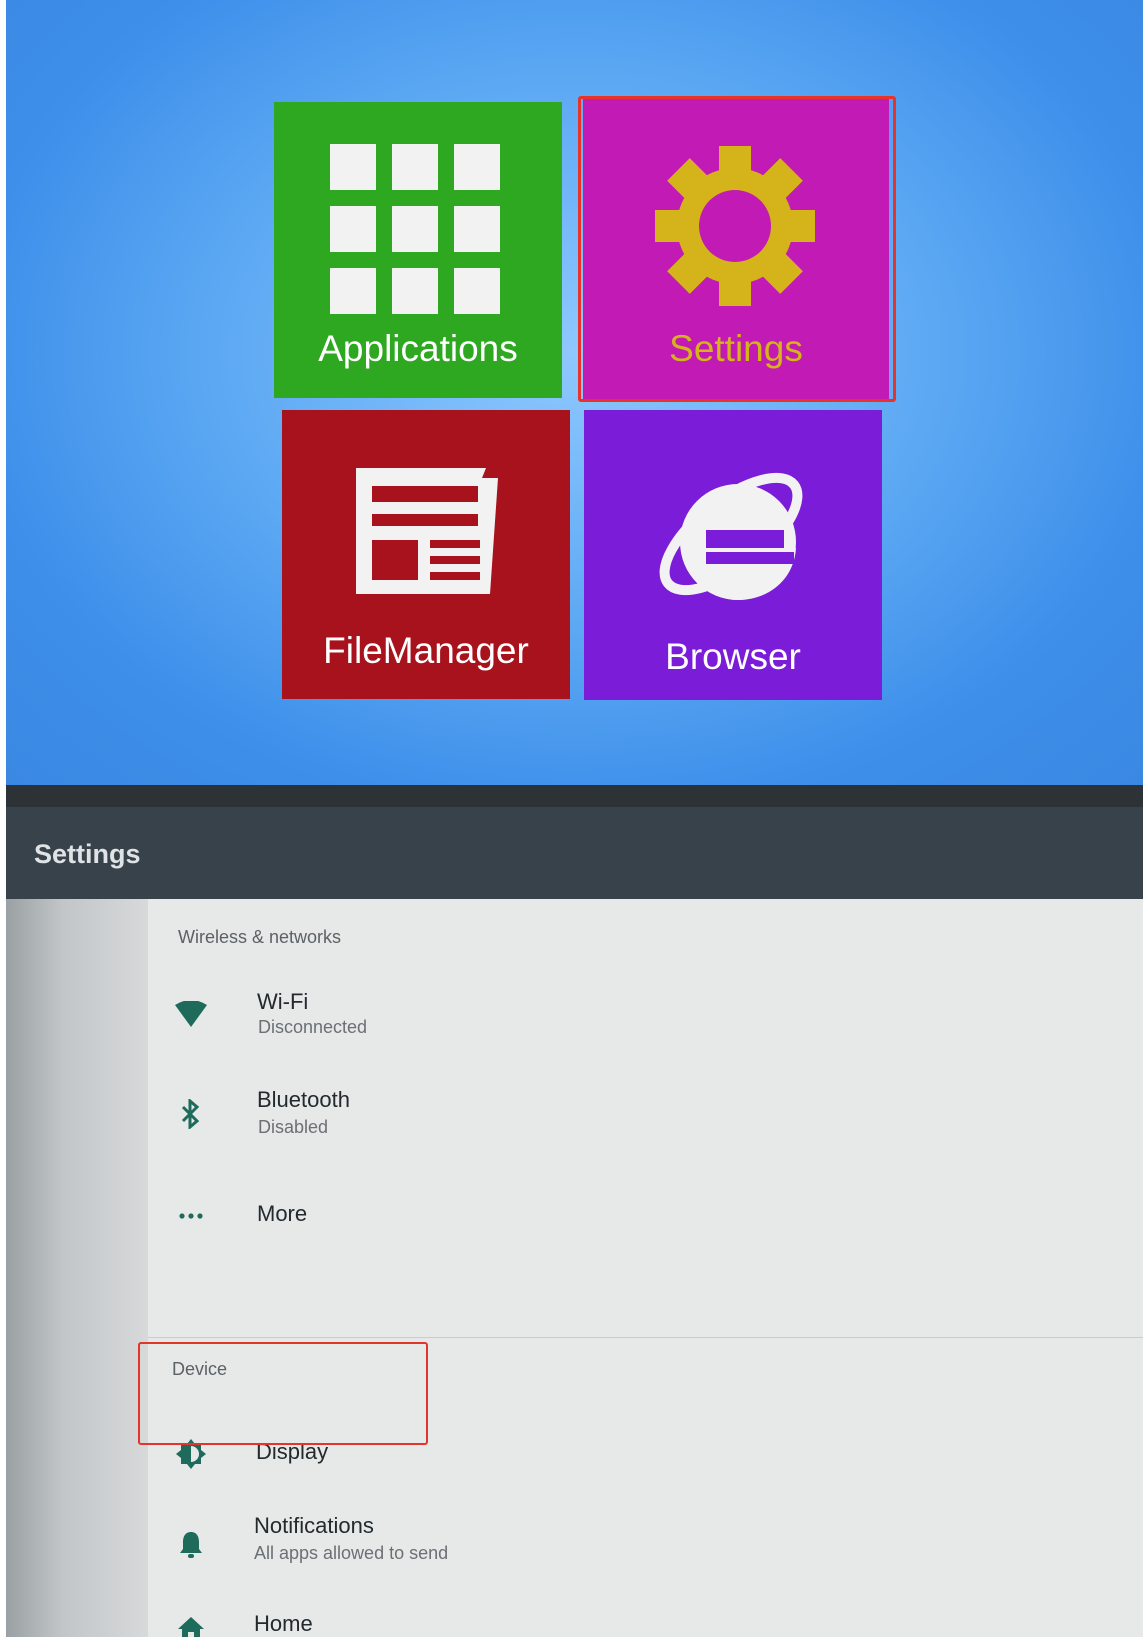 The width and height of the screenshot is (1143, 1637). What do you see at coordinates (191, 1114) in the screenshot?
I see `bluetooth-icon` at bounding box center [191, 1114].